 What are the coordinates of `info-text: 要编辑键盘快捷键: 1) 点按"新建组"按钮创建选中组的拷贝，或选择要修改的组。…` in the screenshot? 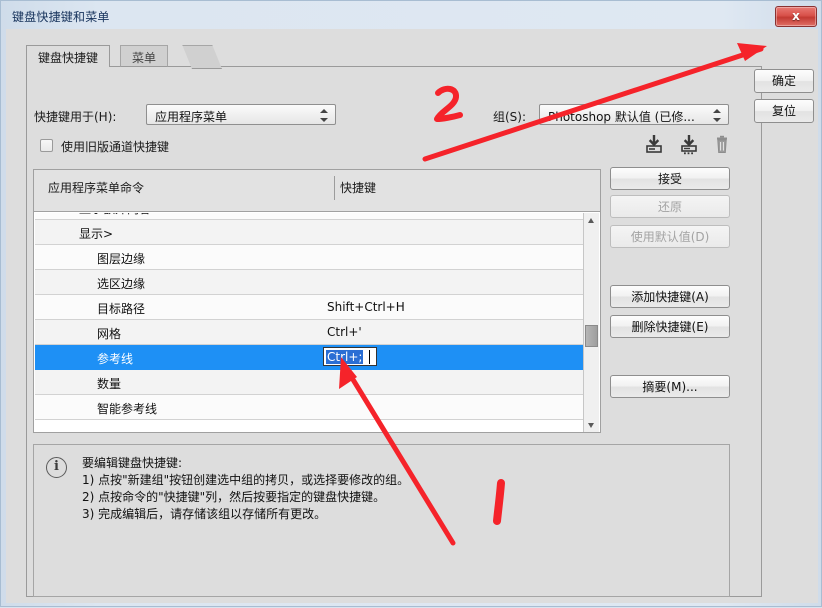 It's located at (397, 489).